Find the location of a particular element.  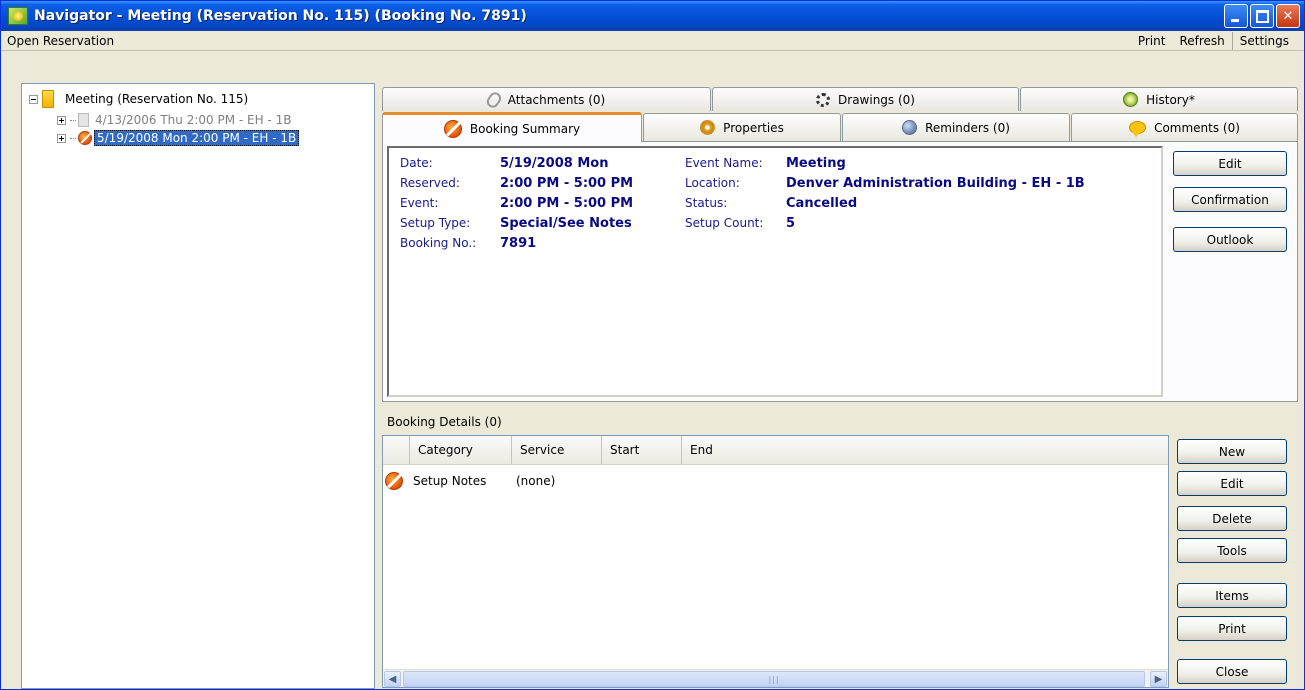

tree-item-label: 5/19/2008 Mon 2:00 PM - EH - 1B is located at coordinates (197, 138).